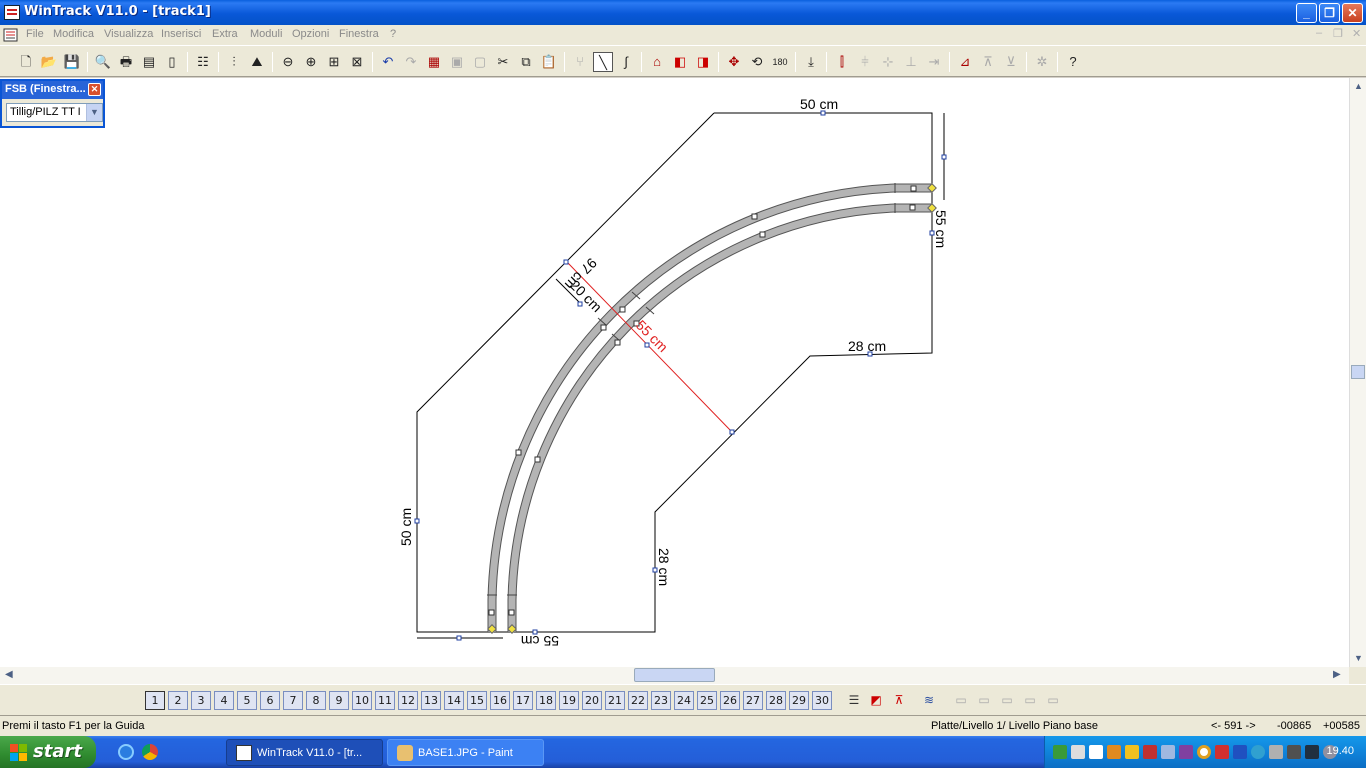 The width and height of the screenshot is (1366, 768). I want to click on layer-button-9: 9, so click(339, 700).